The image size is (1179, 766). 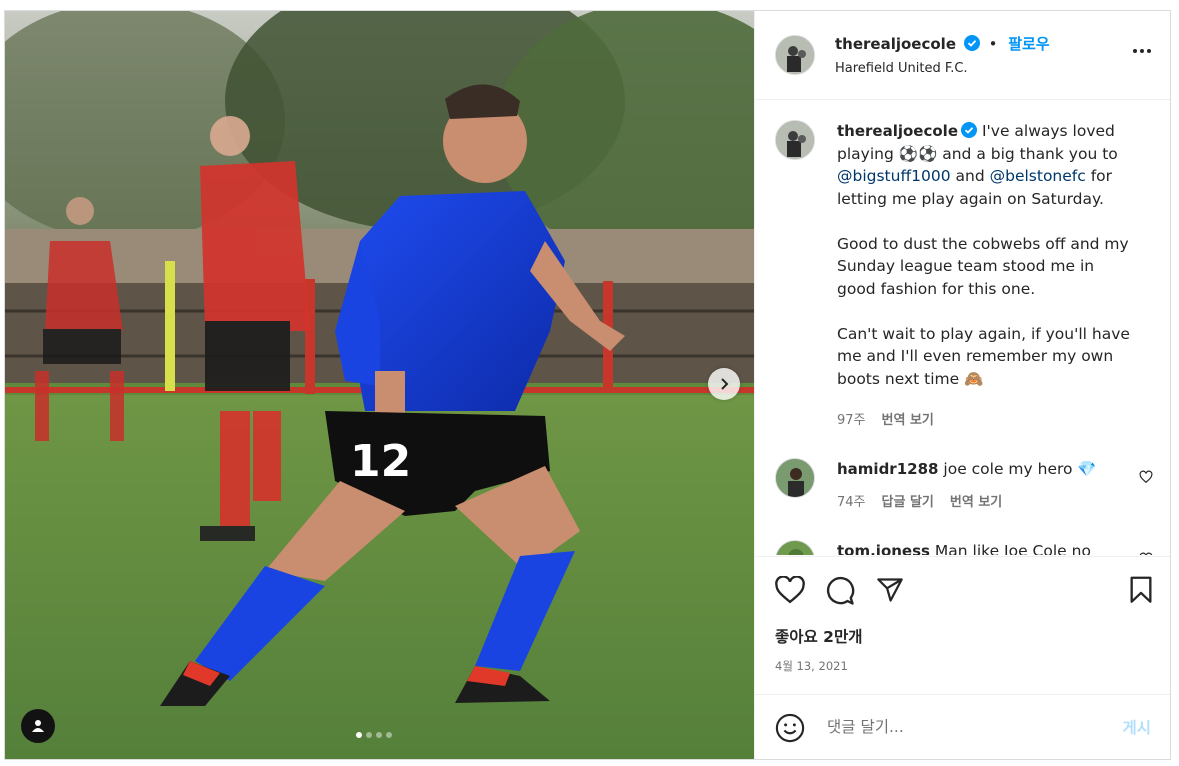 I want to click on emoji-smiley-icon, so click(x=790, y=728).